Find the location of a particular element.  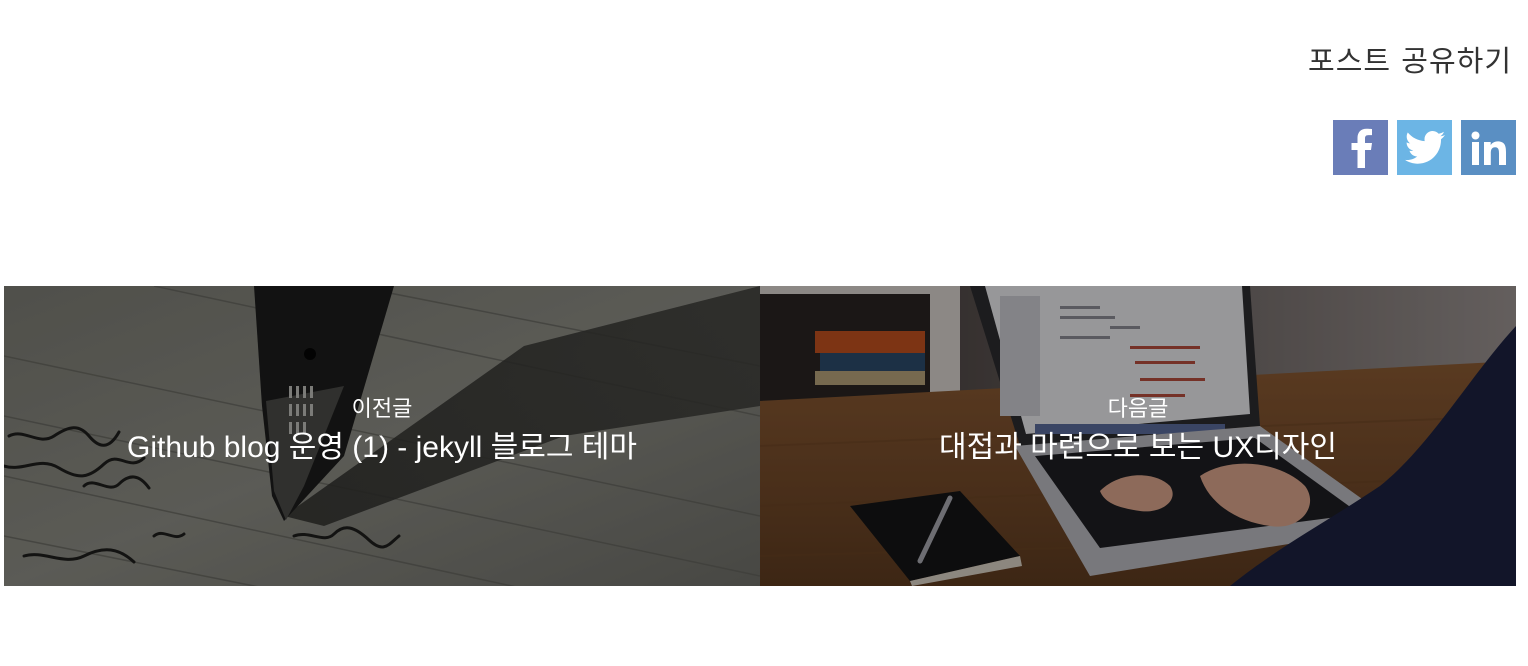

next-post-text: 다음글 대접과 마련으로 보는 UX디자인 is located at coordinates (1138, 433).